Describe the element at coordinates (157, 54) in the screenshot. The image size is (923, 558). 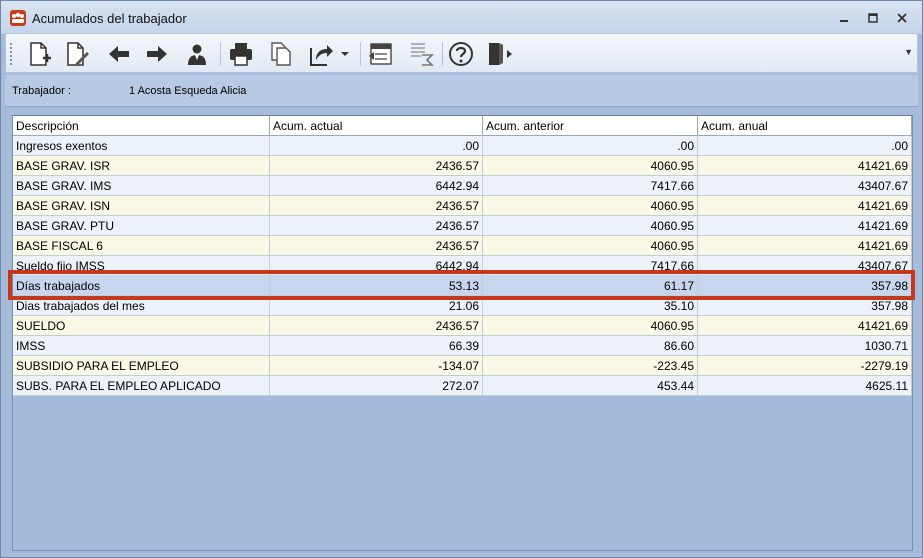
I see `next-button` at that location.